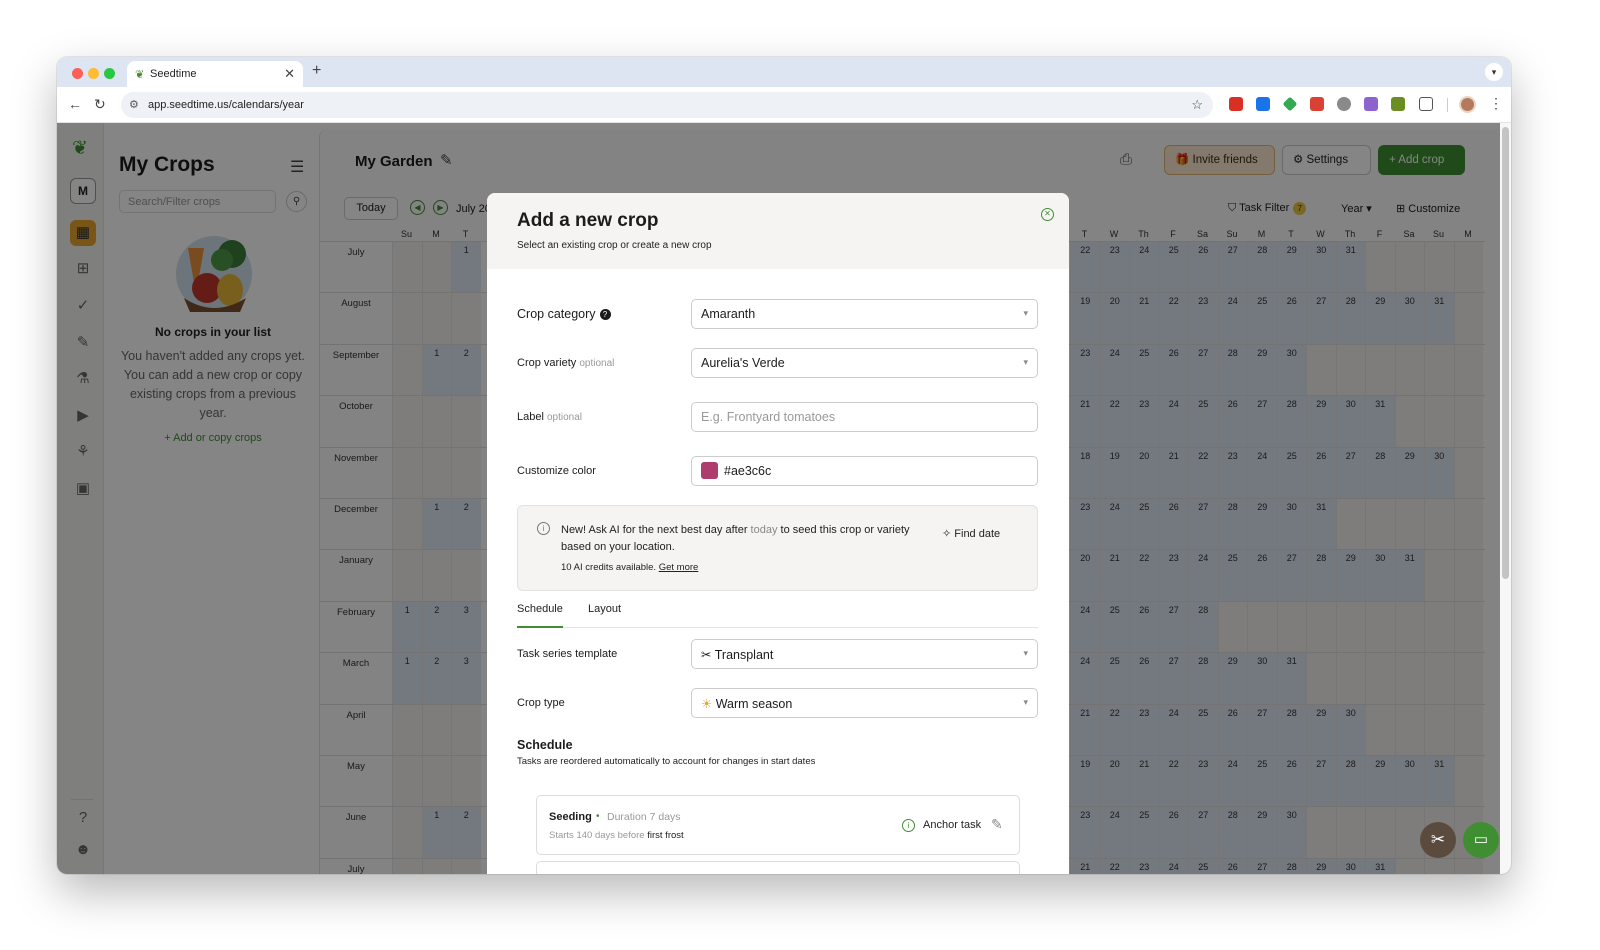  Describe the element at coordinates (1047, 214) in the screenshot. I see `close-icon: ✕` at that location.